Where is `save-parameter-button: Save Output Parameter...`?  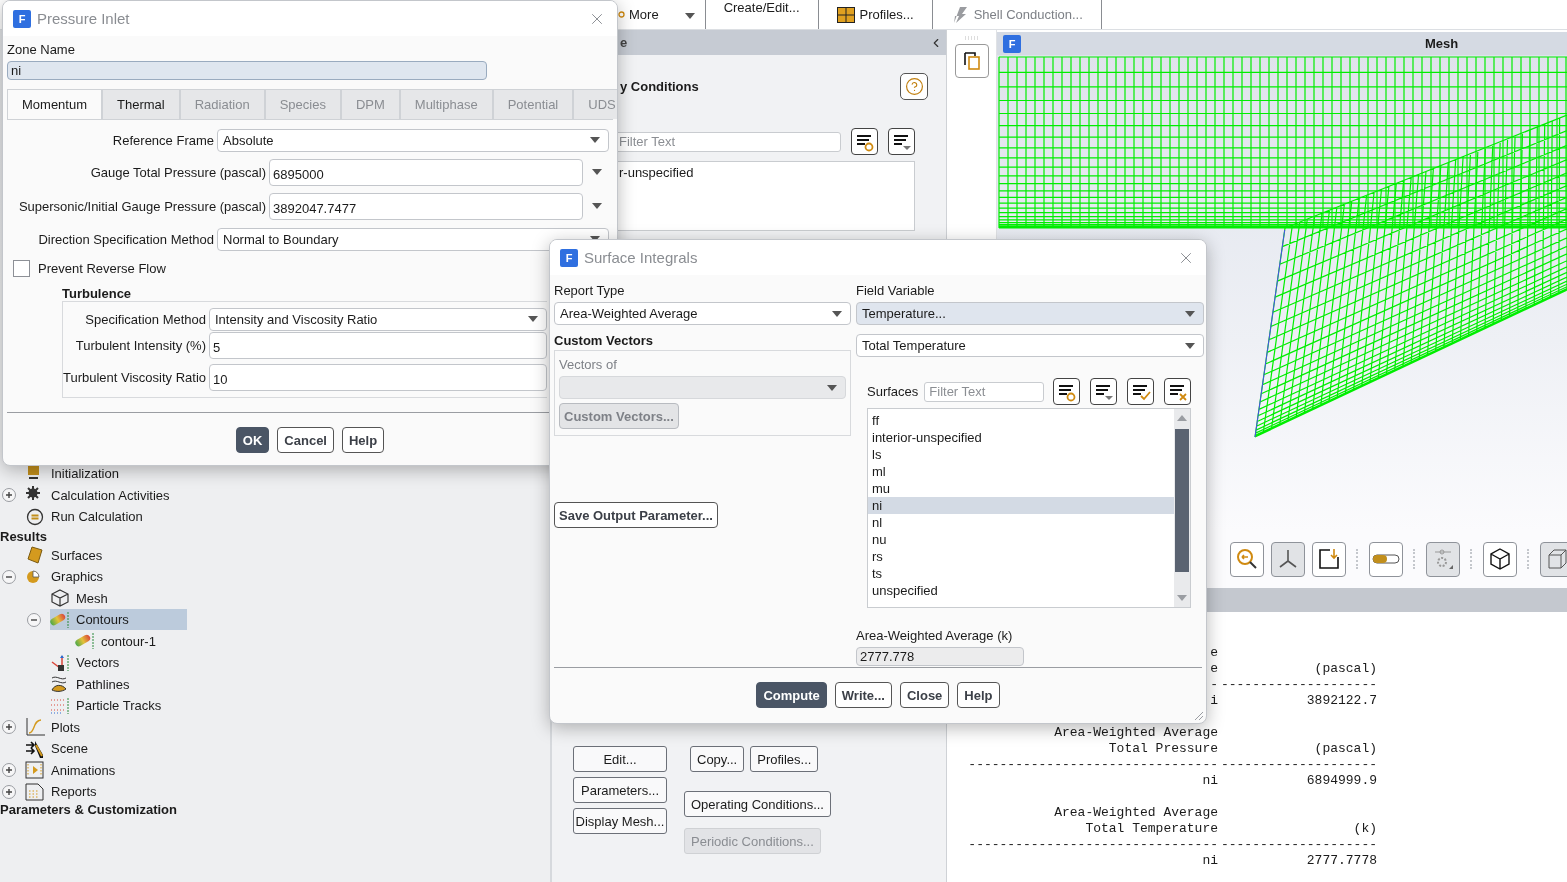 save-parameter-button: Save Output Parameter... is located at coordinates (636, 515).